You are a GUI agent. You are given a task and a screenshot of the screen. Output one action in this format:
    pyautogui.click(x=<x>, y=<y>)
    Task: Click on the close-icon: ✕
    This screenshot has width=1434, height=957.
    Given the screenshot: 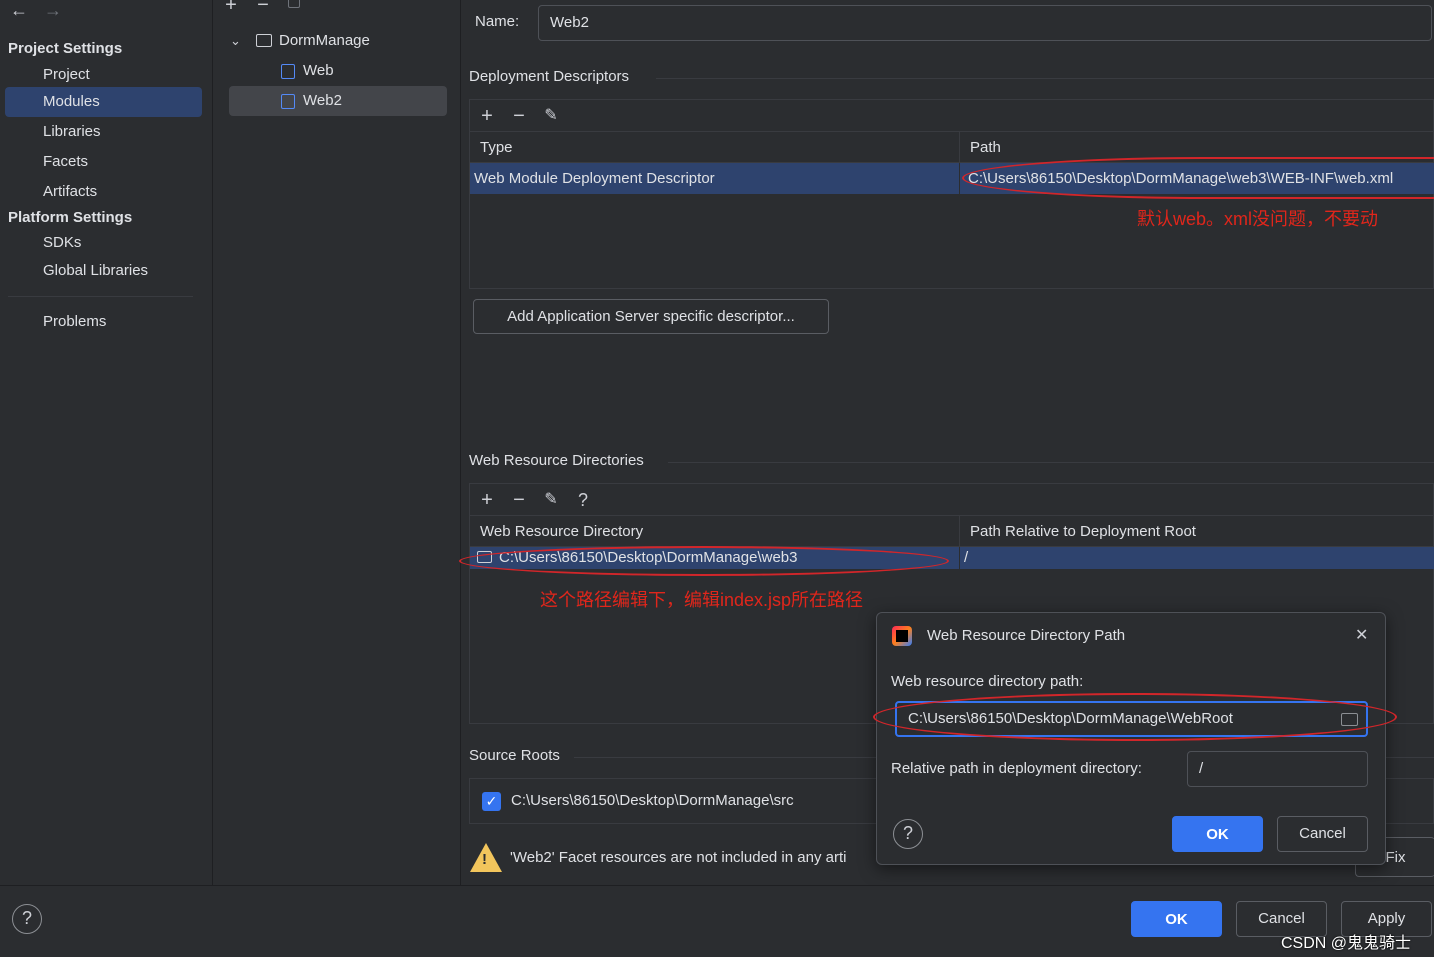 What is the action you would take?
    pyautogui.click(x=1361, y=635)
    